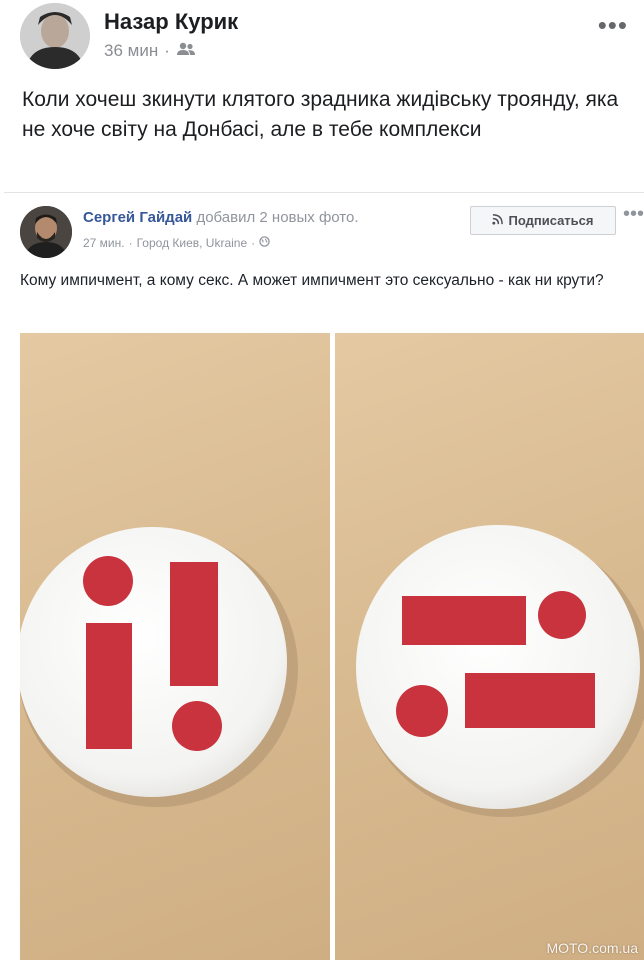 The width and height of the screenshot is (644, 960). Describe the element at coordinates (197, 726) in the screenshot. I see `exclamation-dot` at that location.